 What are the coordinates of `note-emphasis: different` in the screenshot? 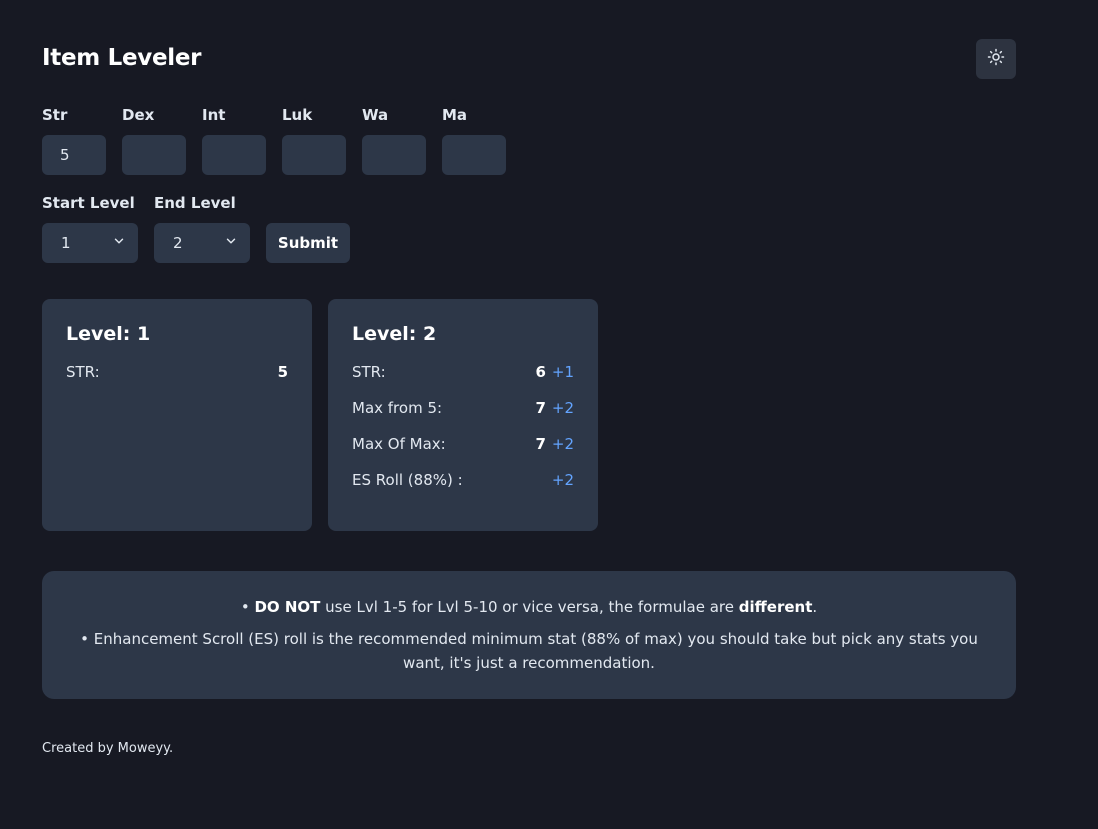 It's located at (775, 607).